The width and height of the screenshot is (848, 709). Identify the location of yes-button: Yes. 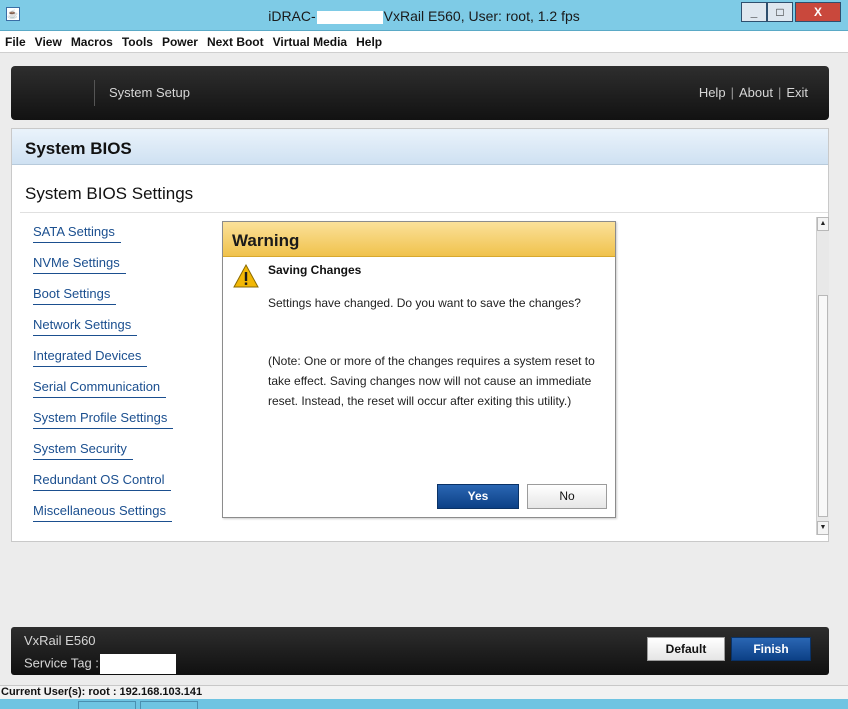
(478, 496).